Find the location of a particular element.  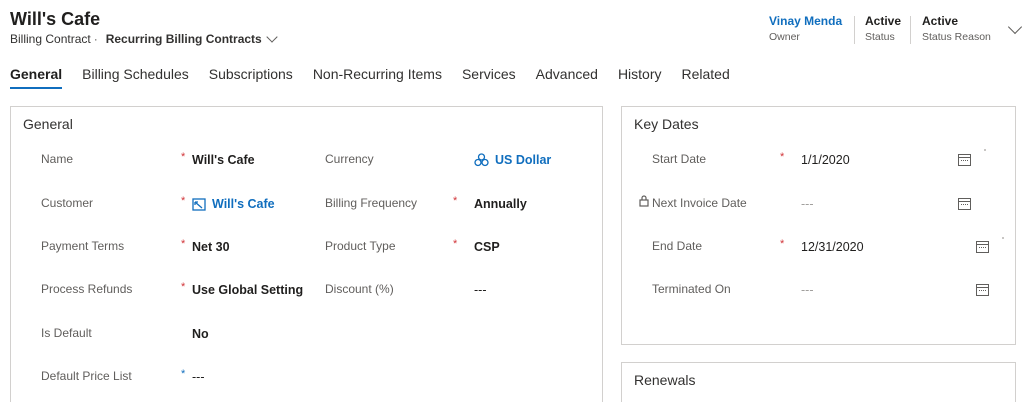

field-label: Payment Terms is located at coordinates (83, 246).